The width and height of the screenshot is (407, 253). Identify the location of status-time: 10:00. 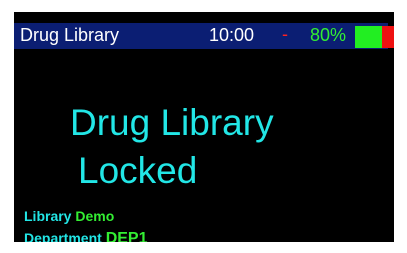
(232, 35).